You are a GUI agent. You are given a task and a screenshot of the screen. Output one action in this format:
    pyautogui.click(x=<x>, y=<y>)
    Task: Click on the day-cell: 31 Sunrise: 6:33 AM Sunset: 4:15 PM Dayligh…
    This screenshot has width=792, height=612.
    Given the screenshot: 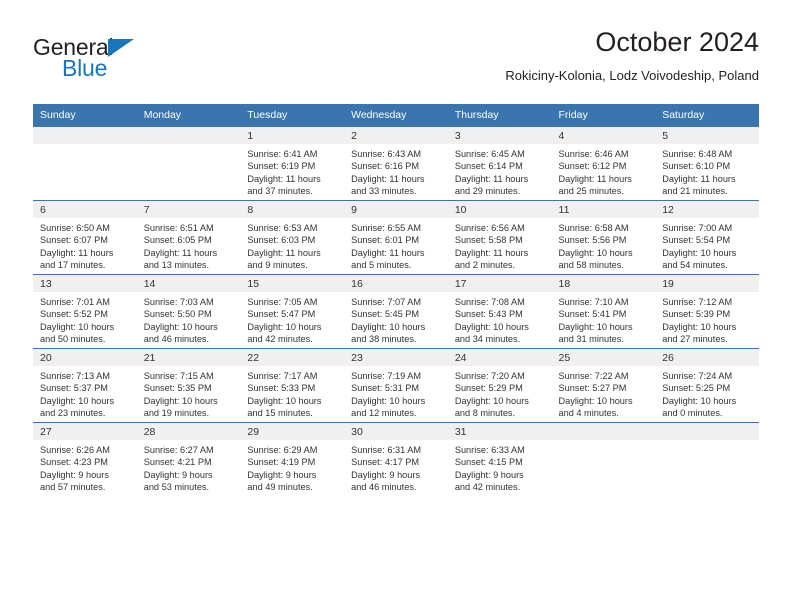 What is the action you would take?
    pyautogui.click(x=499, y=459)
    